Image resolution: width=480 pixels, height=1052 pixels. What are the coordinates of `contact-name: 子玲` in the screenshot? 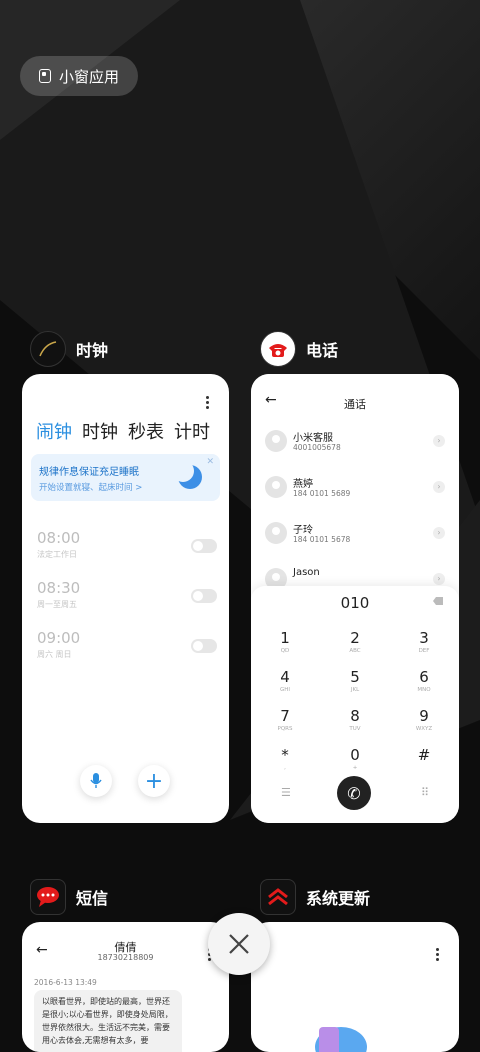 It's located at (303, 530).